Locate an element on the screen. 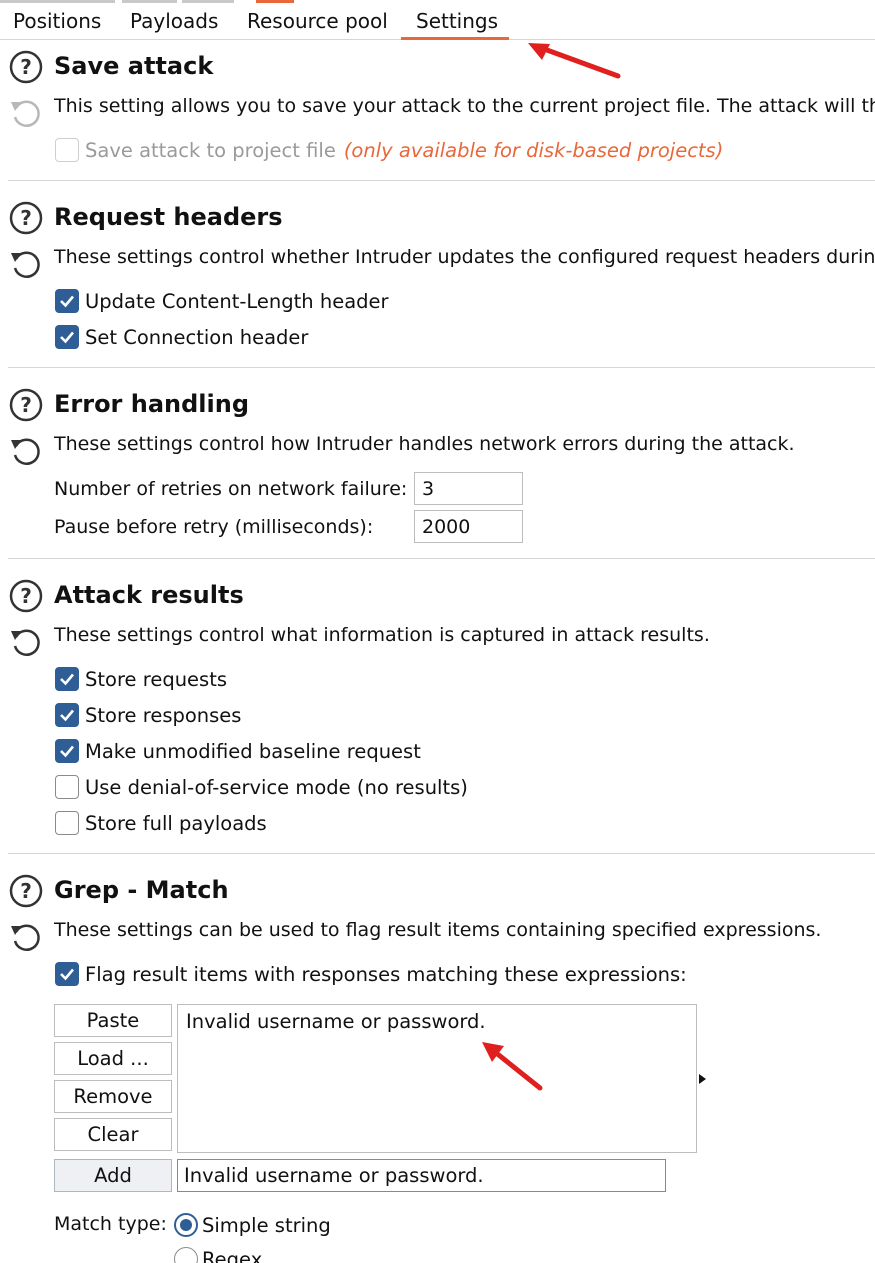 The height and width of the screenshot is (1263, 875). pause-label: Pause before retry (milliseconds): is located at coordinates (214, 527).